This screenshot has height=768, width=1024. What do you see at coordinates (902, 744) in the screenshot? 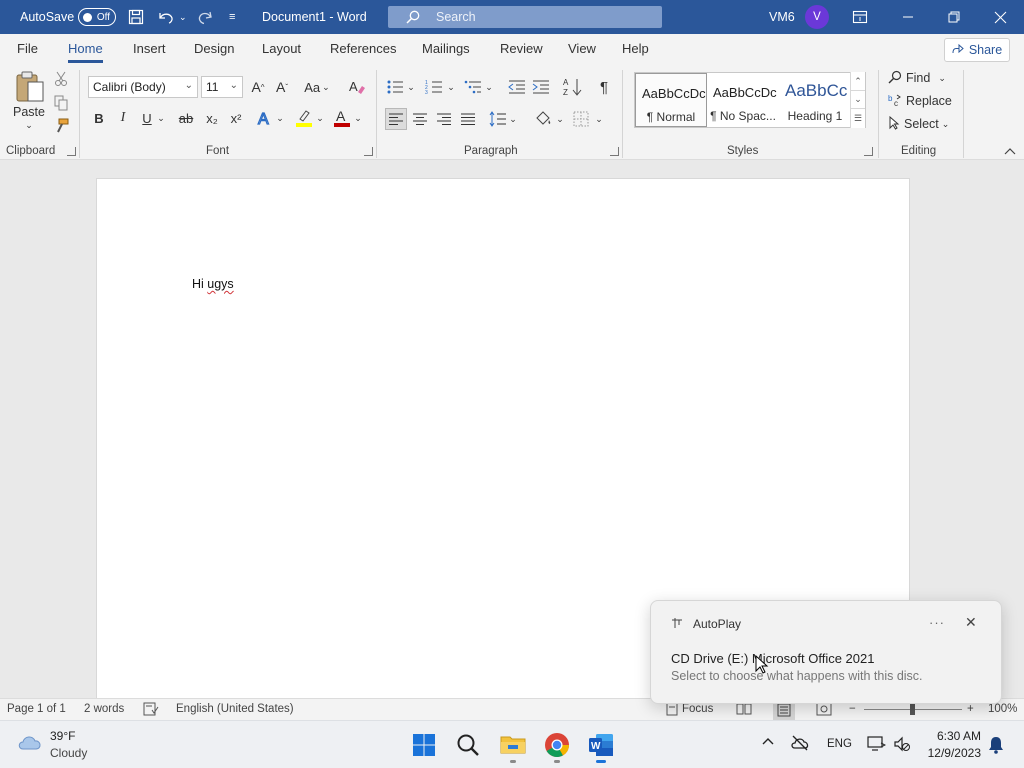
I see `volume-muted-icon` at bounding box center [902, 744].